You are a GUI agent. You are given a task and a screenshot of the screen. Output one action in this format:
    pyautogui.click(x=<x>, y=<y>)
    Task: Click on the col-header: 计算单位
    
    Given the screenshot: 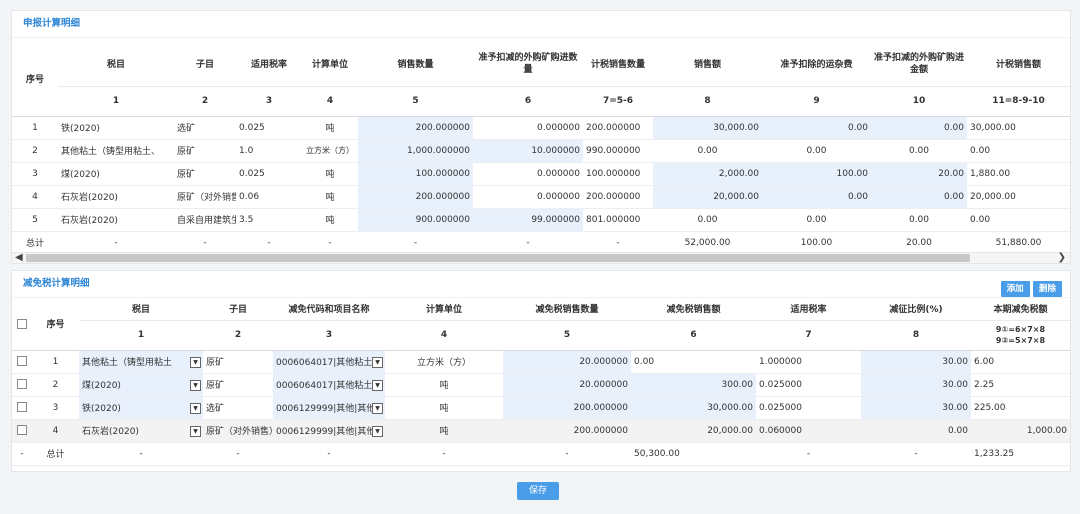 What is the action you would take?
    pyautogui.click(x=444, y=309)
    